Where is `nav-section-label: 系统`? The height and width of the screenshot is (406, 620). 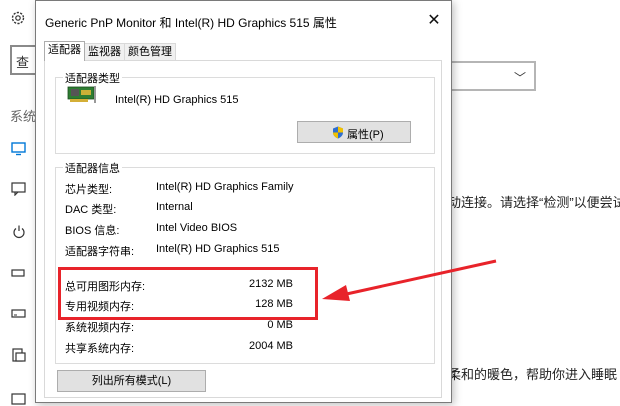 nav-section-label: 系统 is located at coordinates (23, 116).